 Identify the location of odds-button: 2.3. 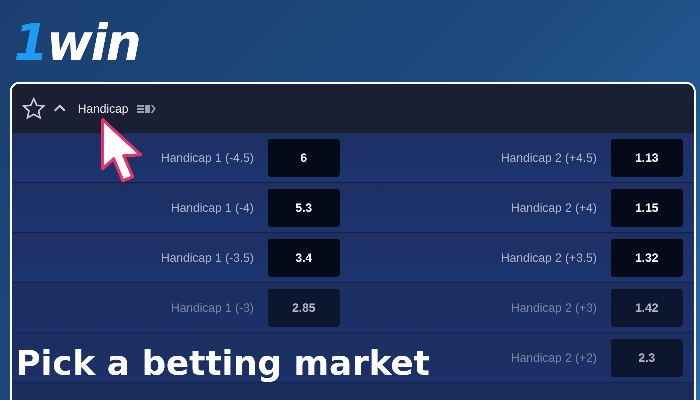
(647, 357).